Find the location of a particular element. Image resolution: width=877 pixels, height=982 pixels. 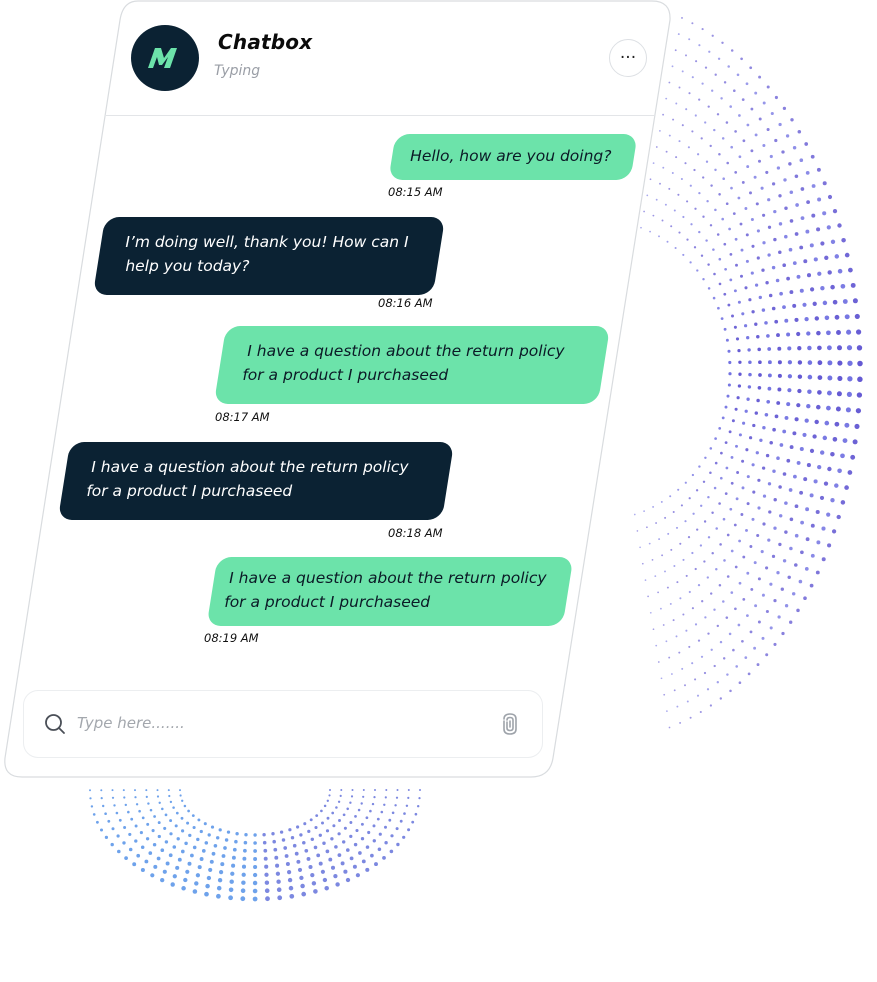

header-divider is located at coordinates (380, 115).